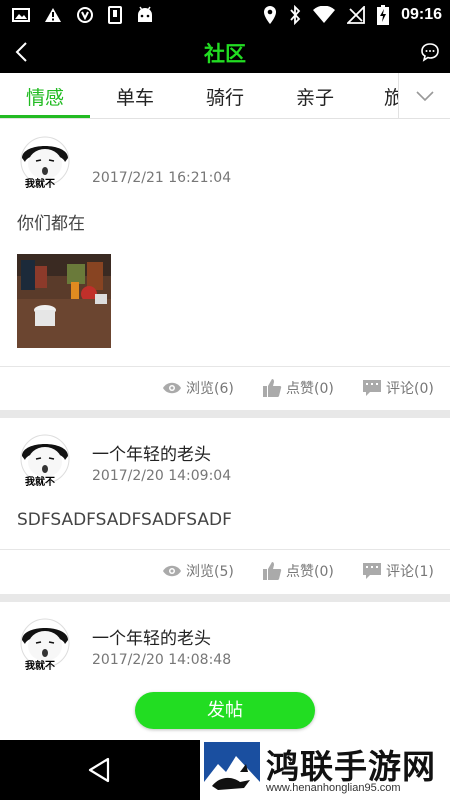 This screenshot has width=450, height=800. I want to click on tab-travel: 旅, so click(381, 96).